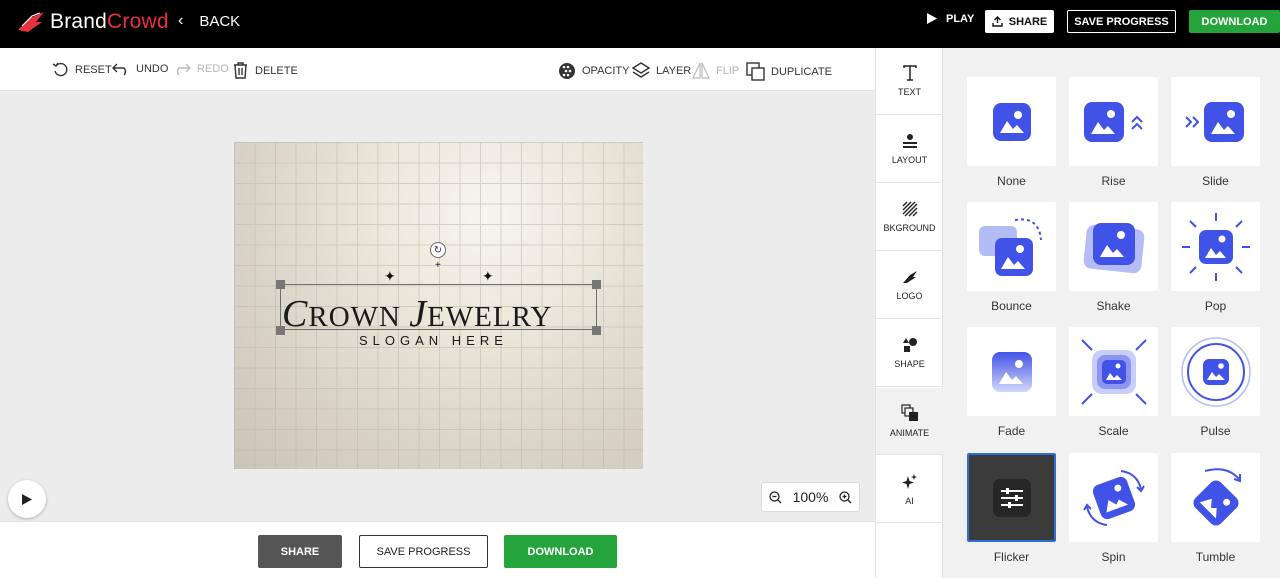 This screenshot has width=1280, height=578. I want to click on animation-option-bounce, so click(1011, 246).